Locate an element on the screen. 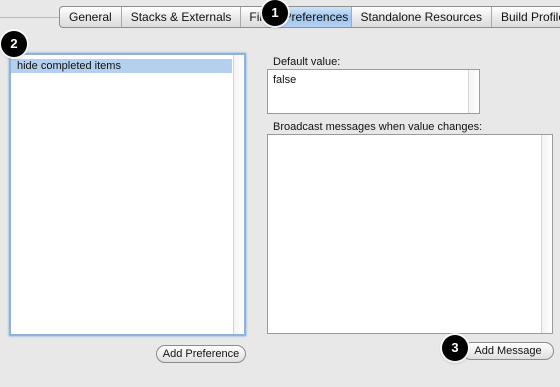 The height and width of the screenshot is (387, 560). callout-marker-1: 1 is located at coordinates (275, 13).